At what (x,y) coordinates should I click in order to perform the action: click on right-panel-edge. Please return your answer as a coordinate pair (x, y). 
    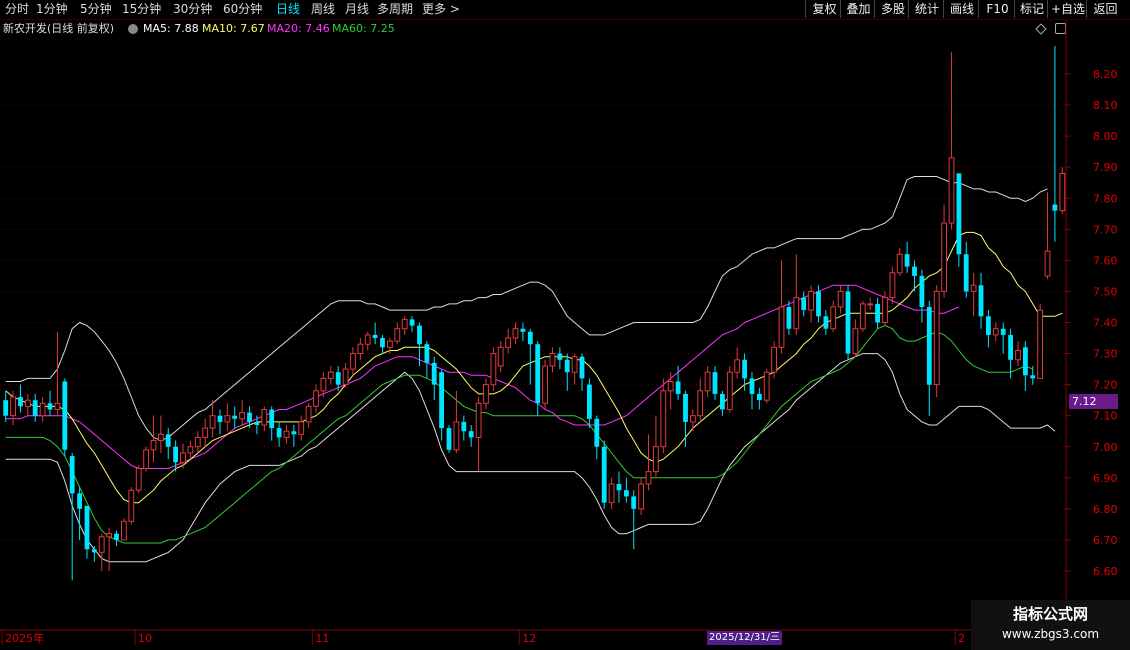
    Looking at the image, I should click on (1123, 310).